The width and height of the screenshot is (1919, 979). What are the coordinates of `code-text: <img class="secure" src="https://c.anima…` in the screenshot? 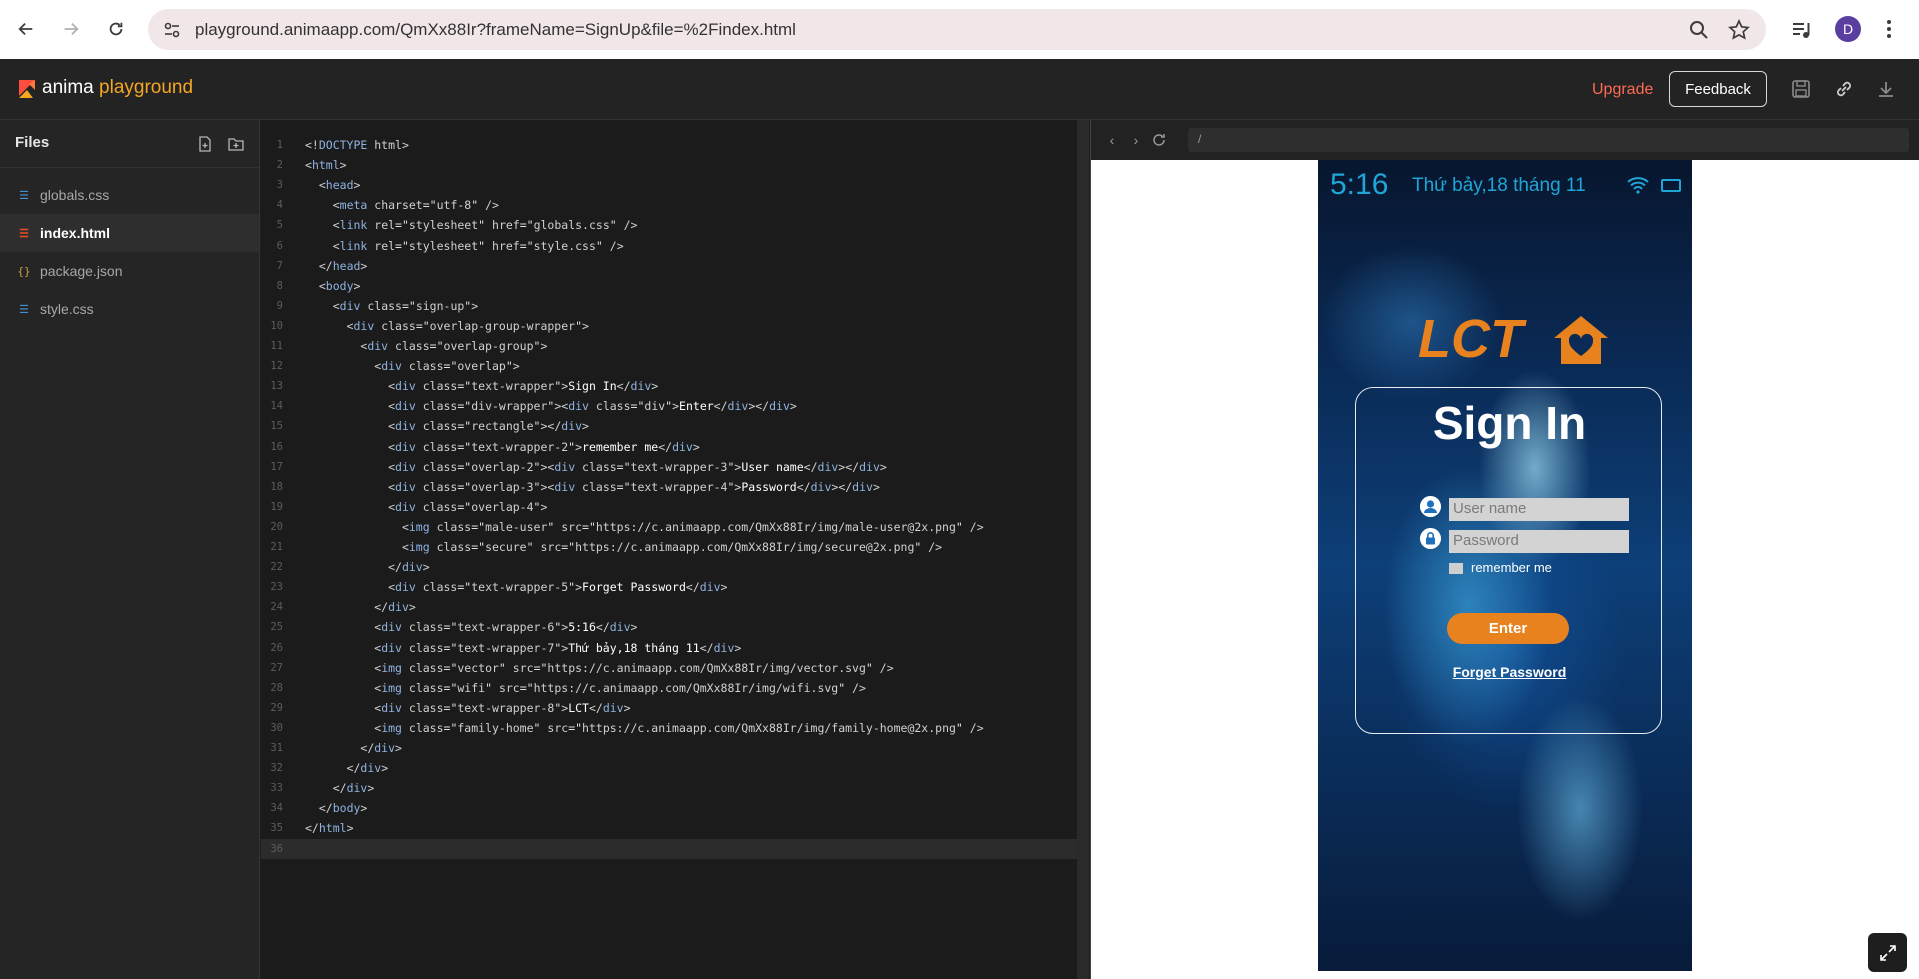 It's located at (623, 547).